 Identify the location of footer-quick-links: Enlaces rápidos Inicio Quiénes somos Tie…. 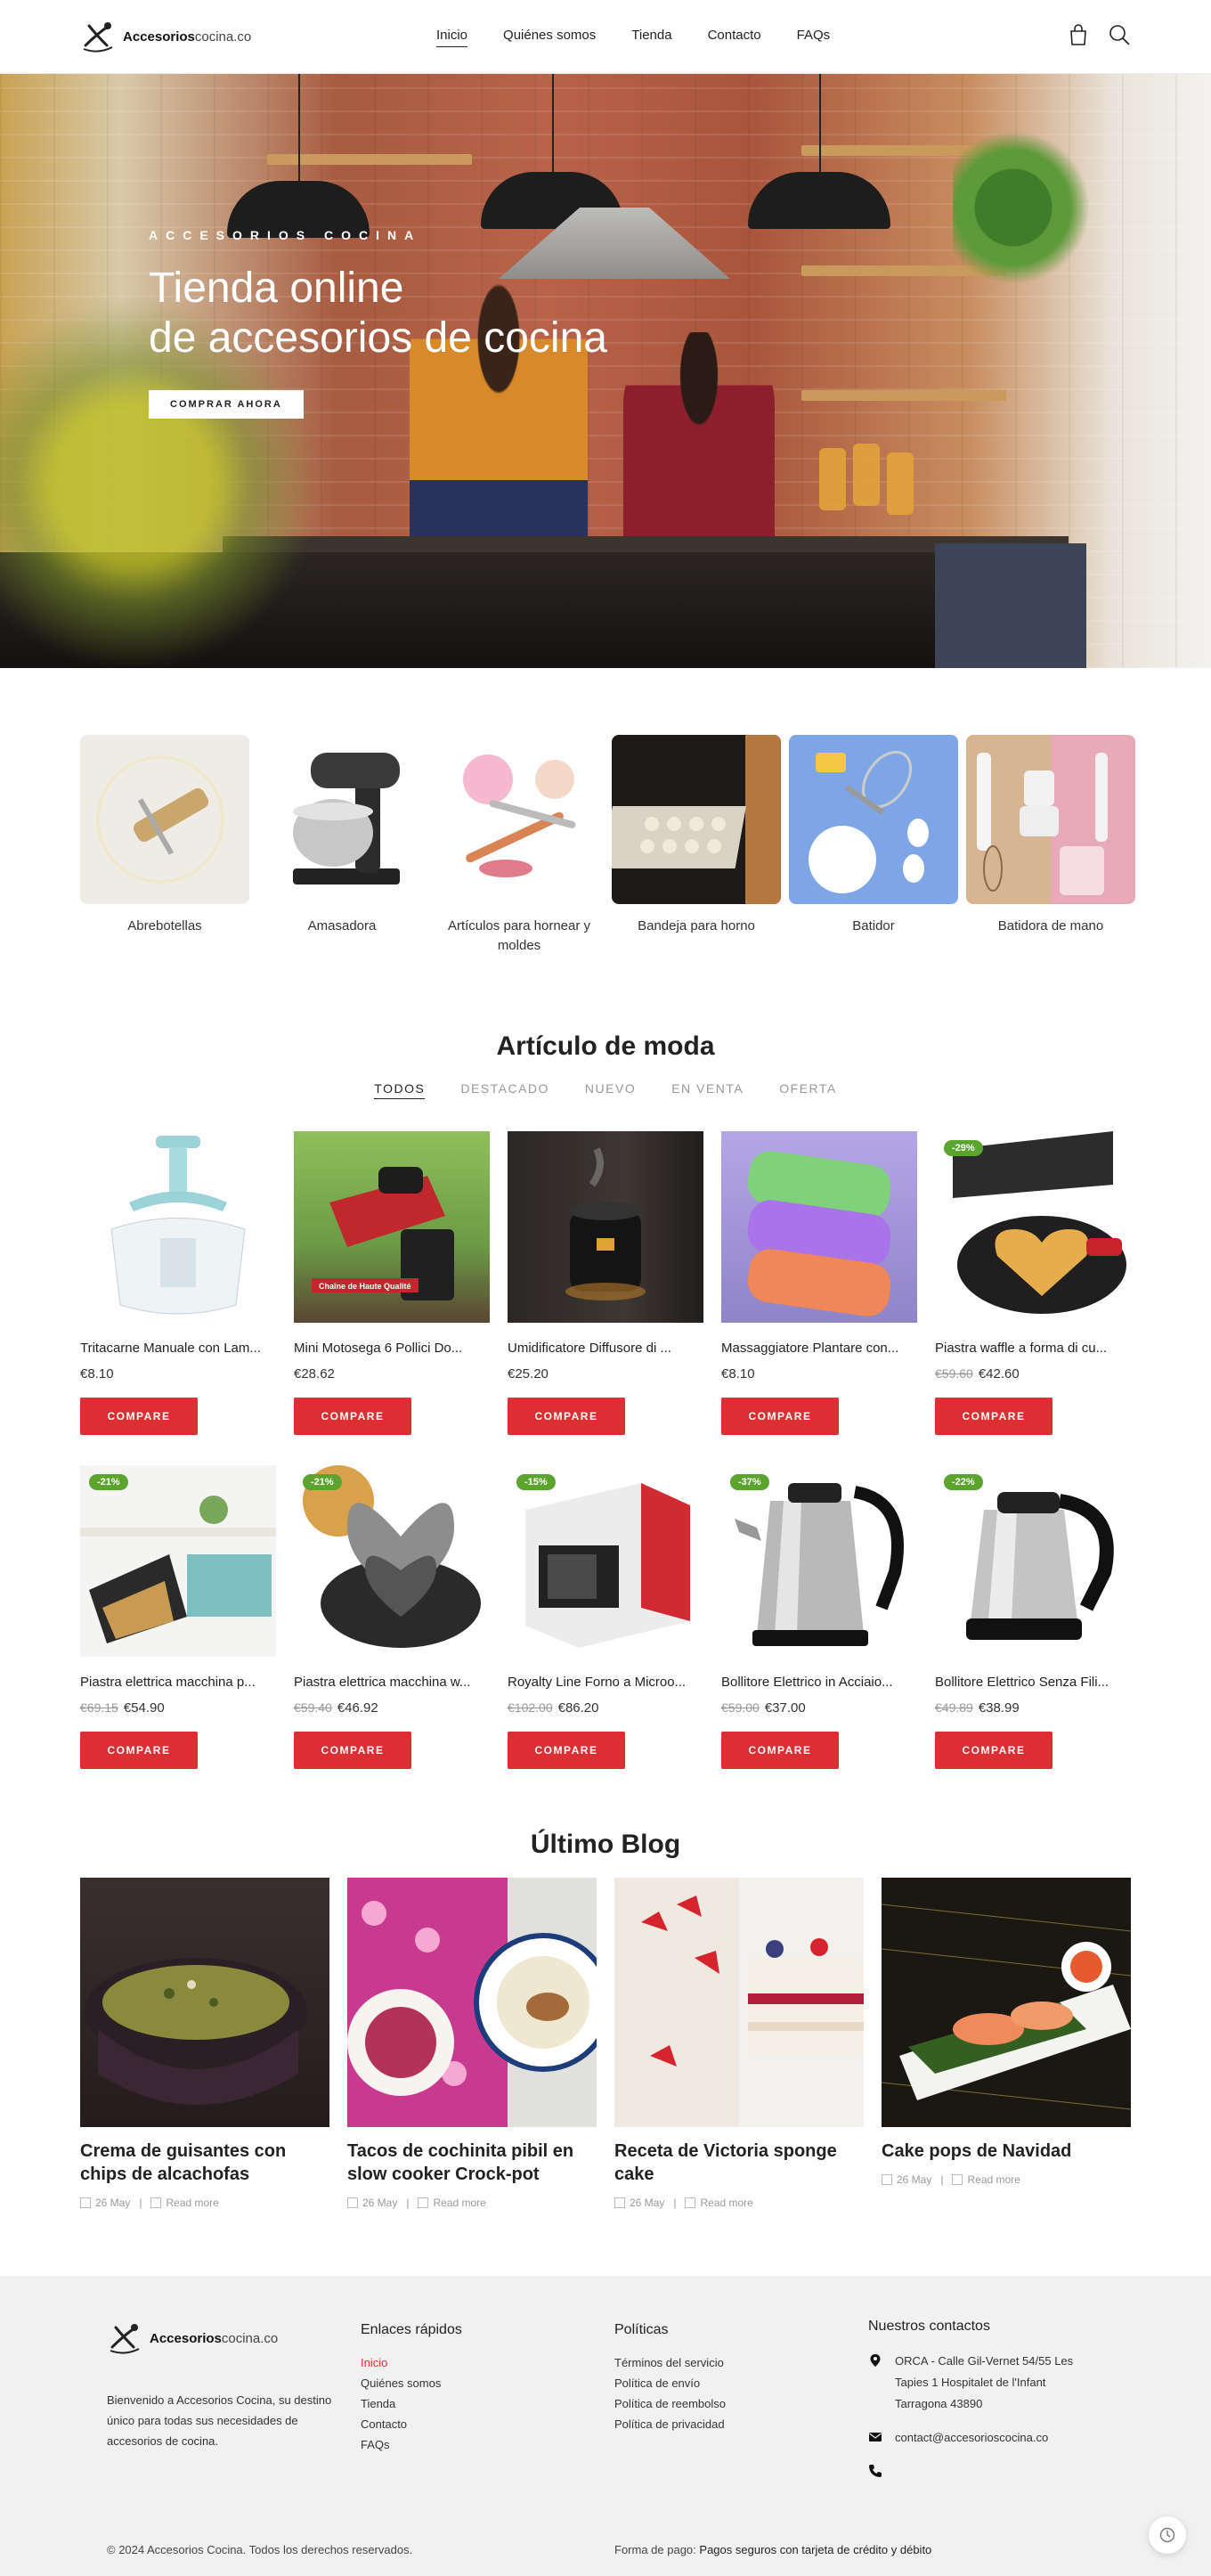
(411, 2389).